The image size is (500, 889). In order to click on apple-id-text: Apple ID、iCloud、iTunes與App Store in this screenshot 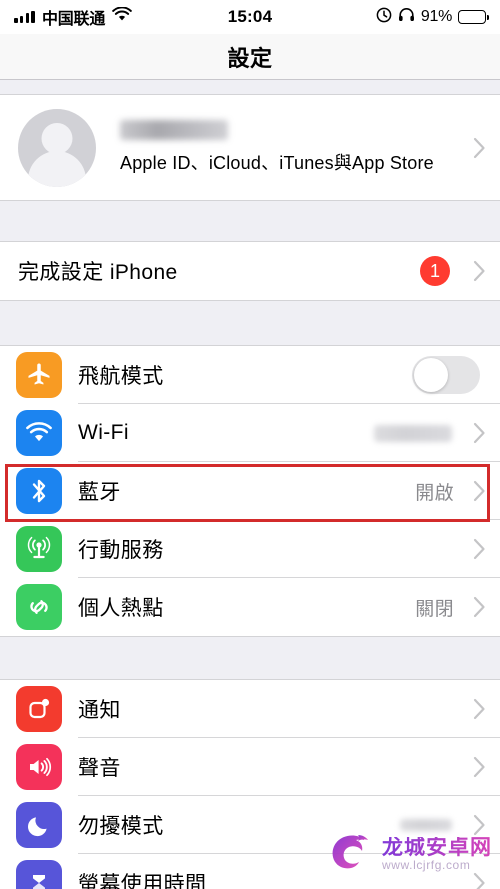, I will do `click(292, 147)`.